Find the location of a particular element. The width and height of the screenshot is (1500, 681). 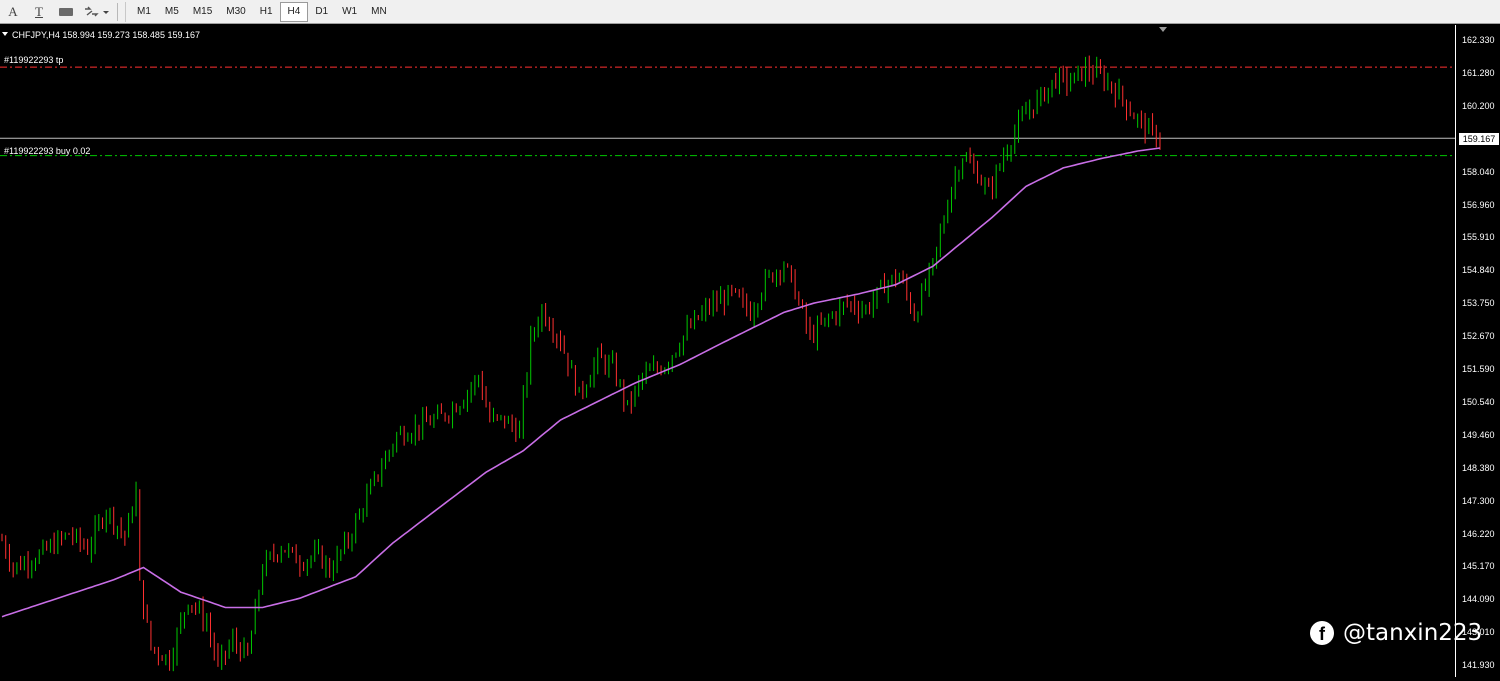

text-label-glyph: T is located at coordinates (39, 11).